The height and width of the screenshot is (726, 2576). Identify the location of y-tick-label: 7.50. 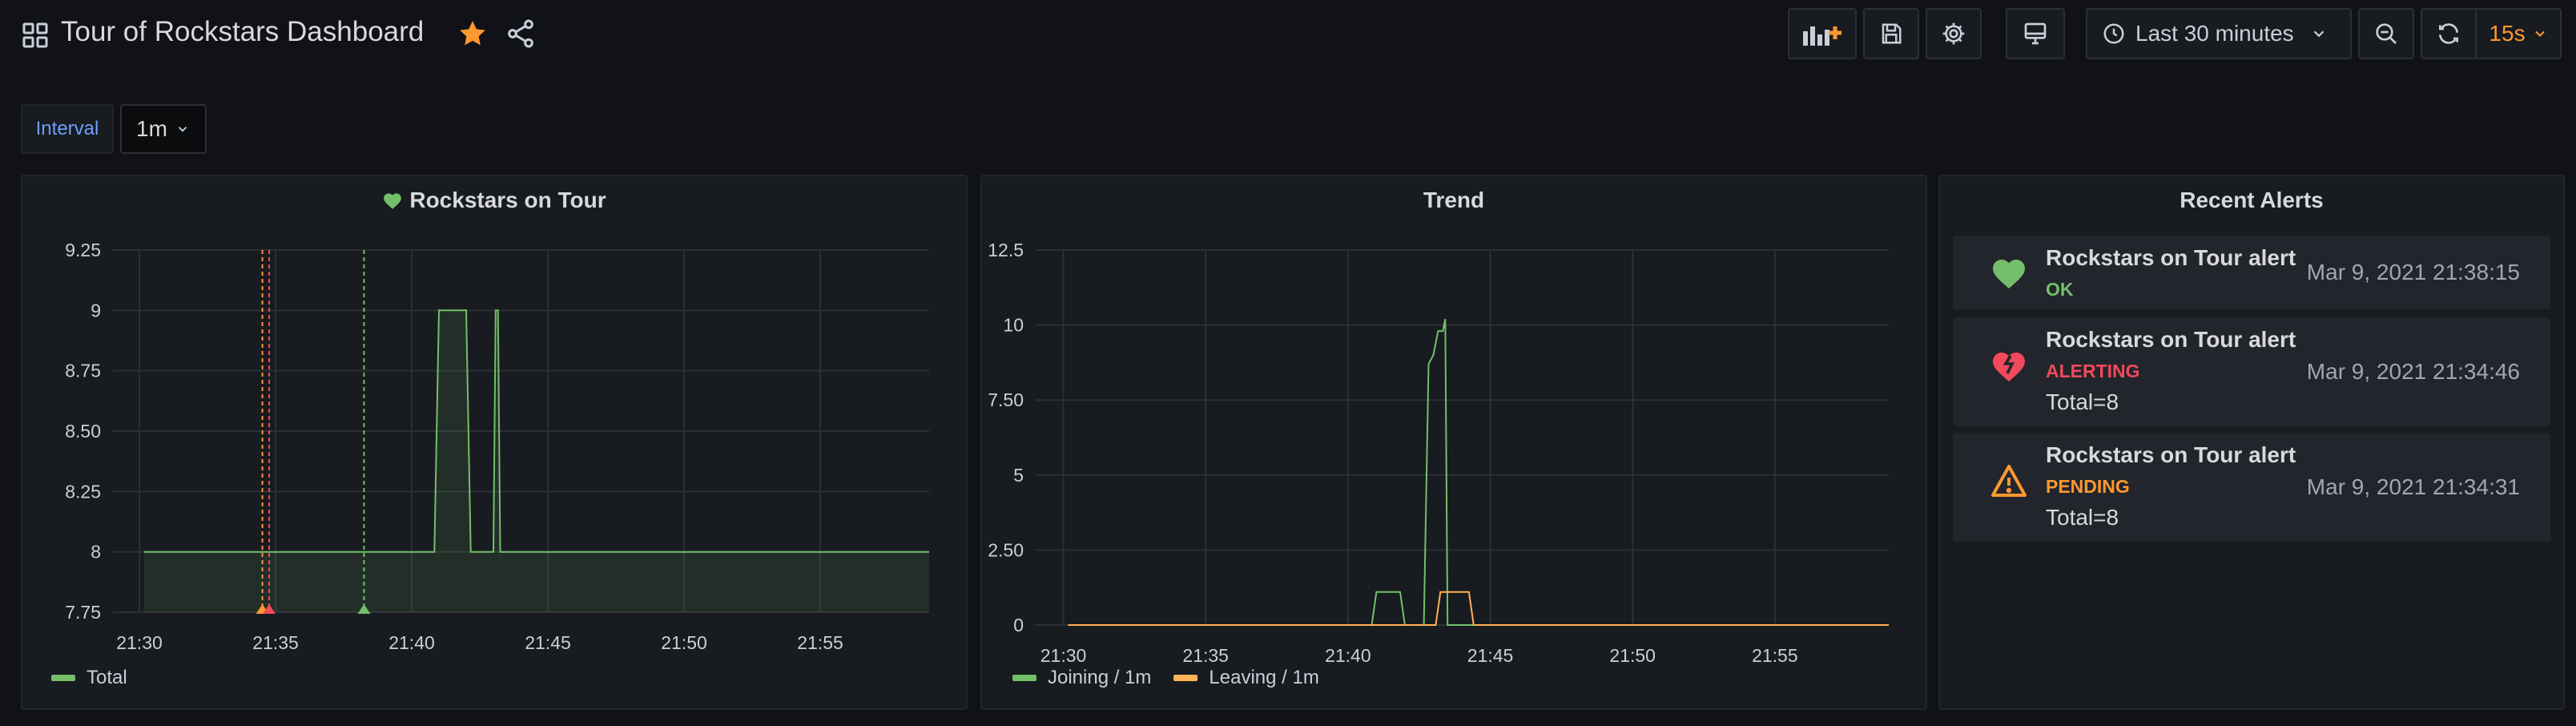
(1006, 399).